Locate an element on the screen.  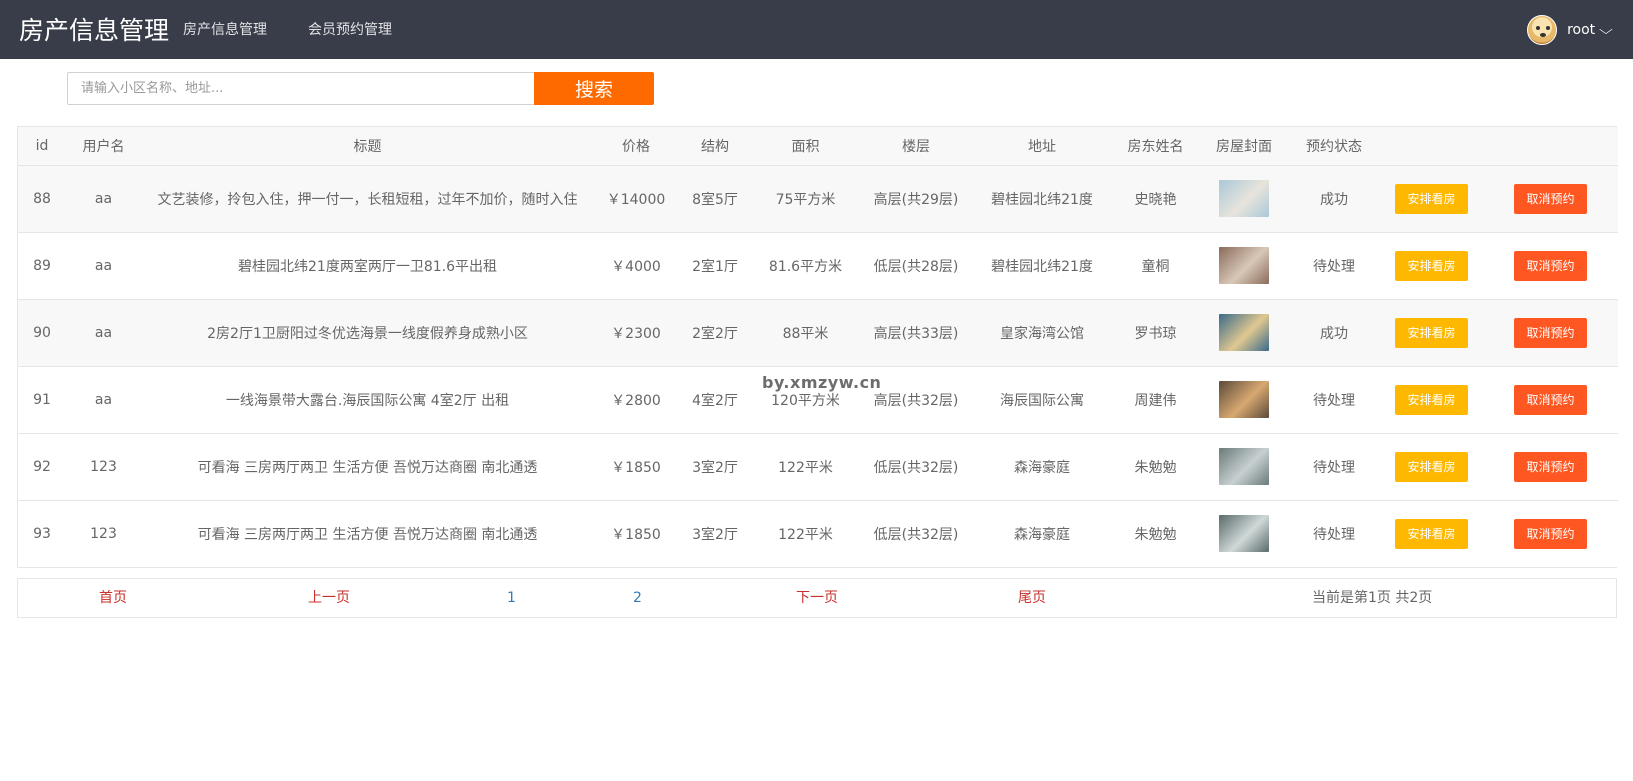
cell-id: 88 is located at coordinates (42, 198).